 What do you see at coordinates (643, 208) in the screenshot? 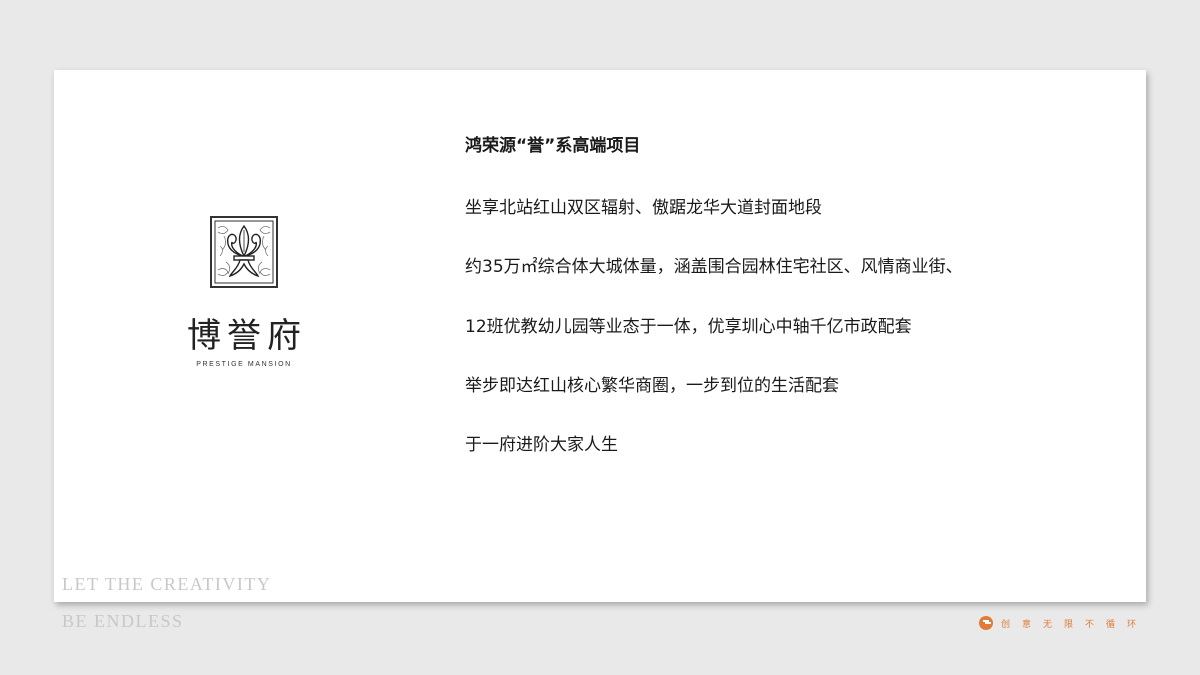
I see `body-line: 坐享北站红山双区辐射、傲踞龙华大道封面地段` at bounding box center [643, 208].